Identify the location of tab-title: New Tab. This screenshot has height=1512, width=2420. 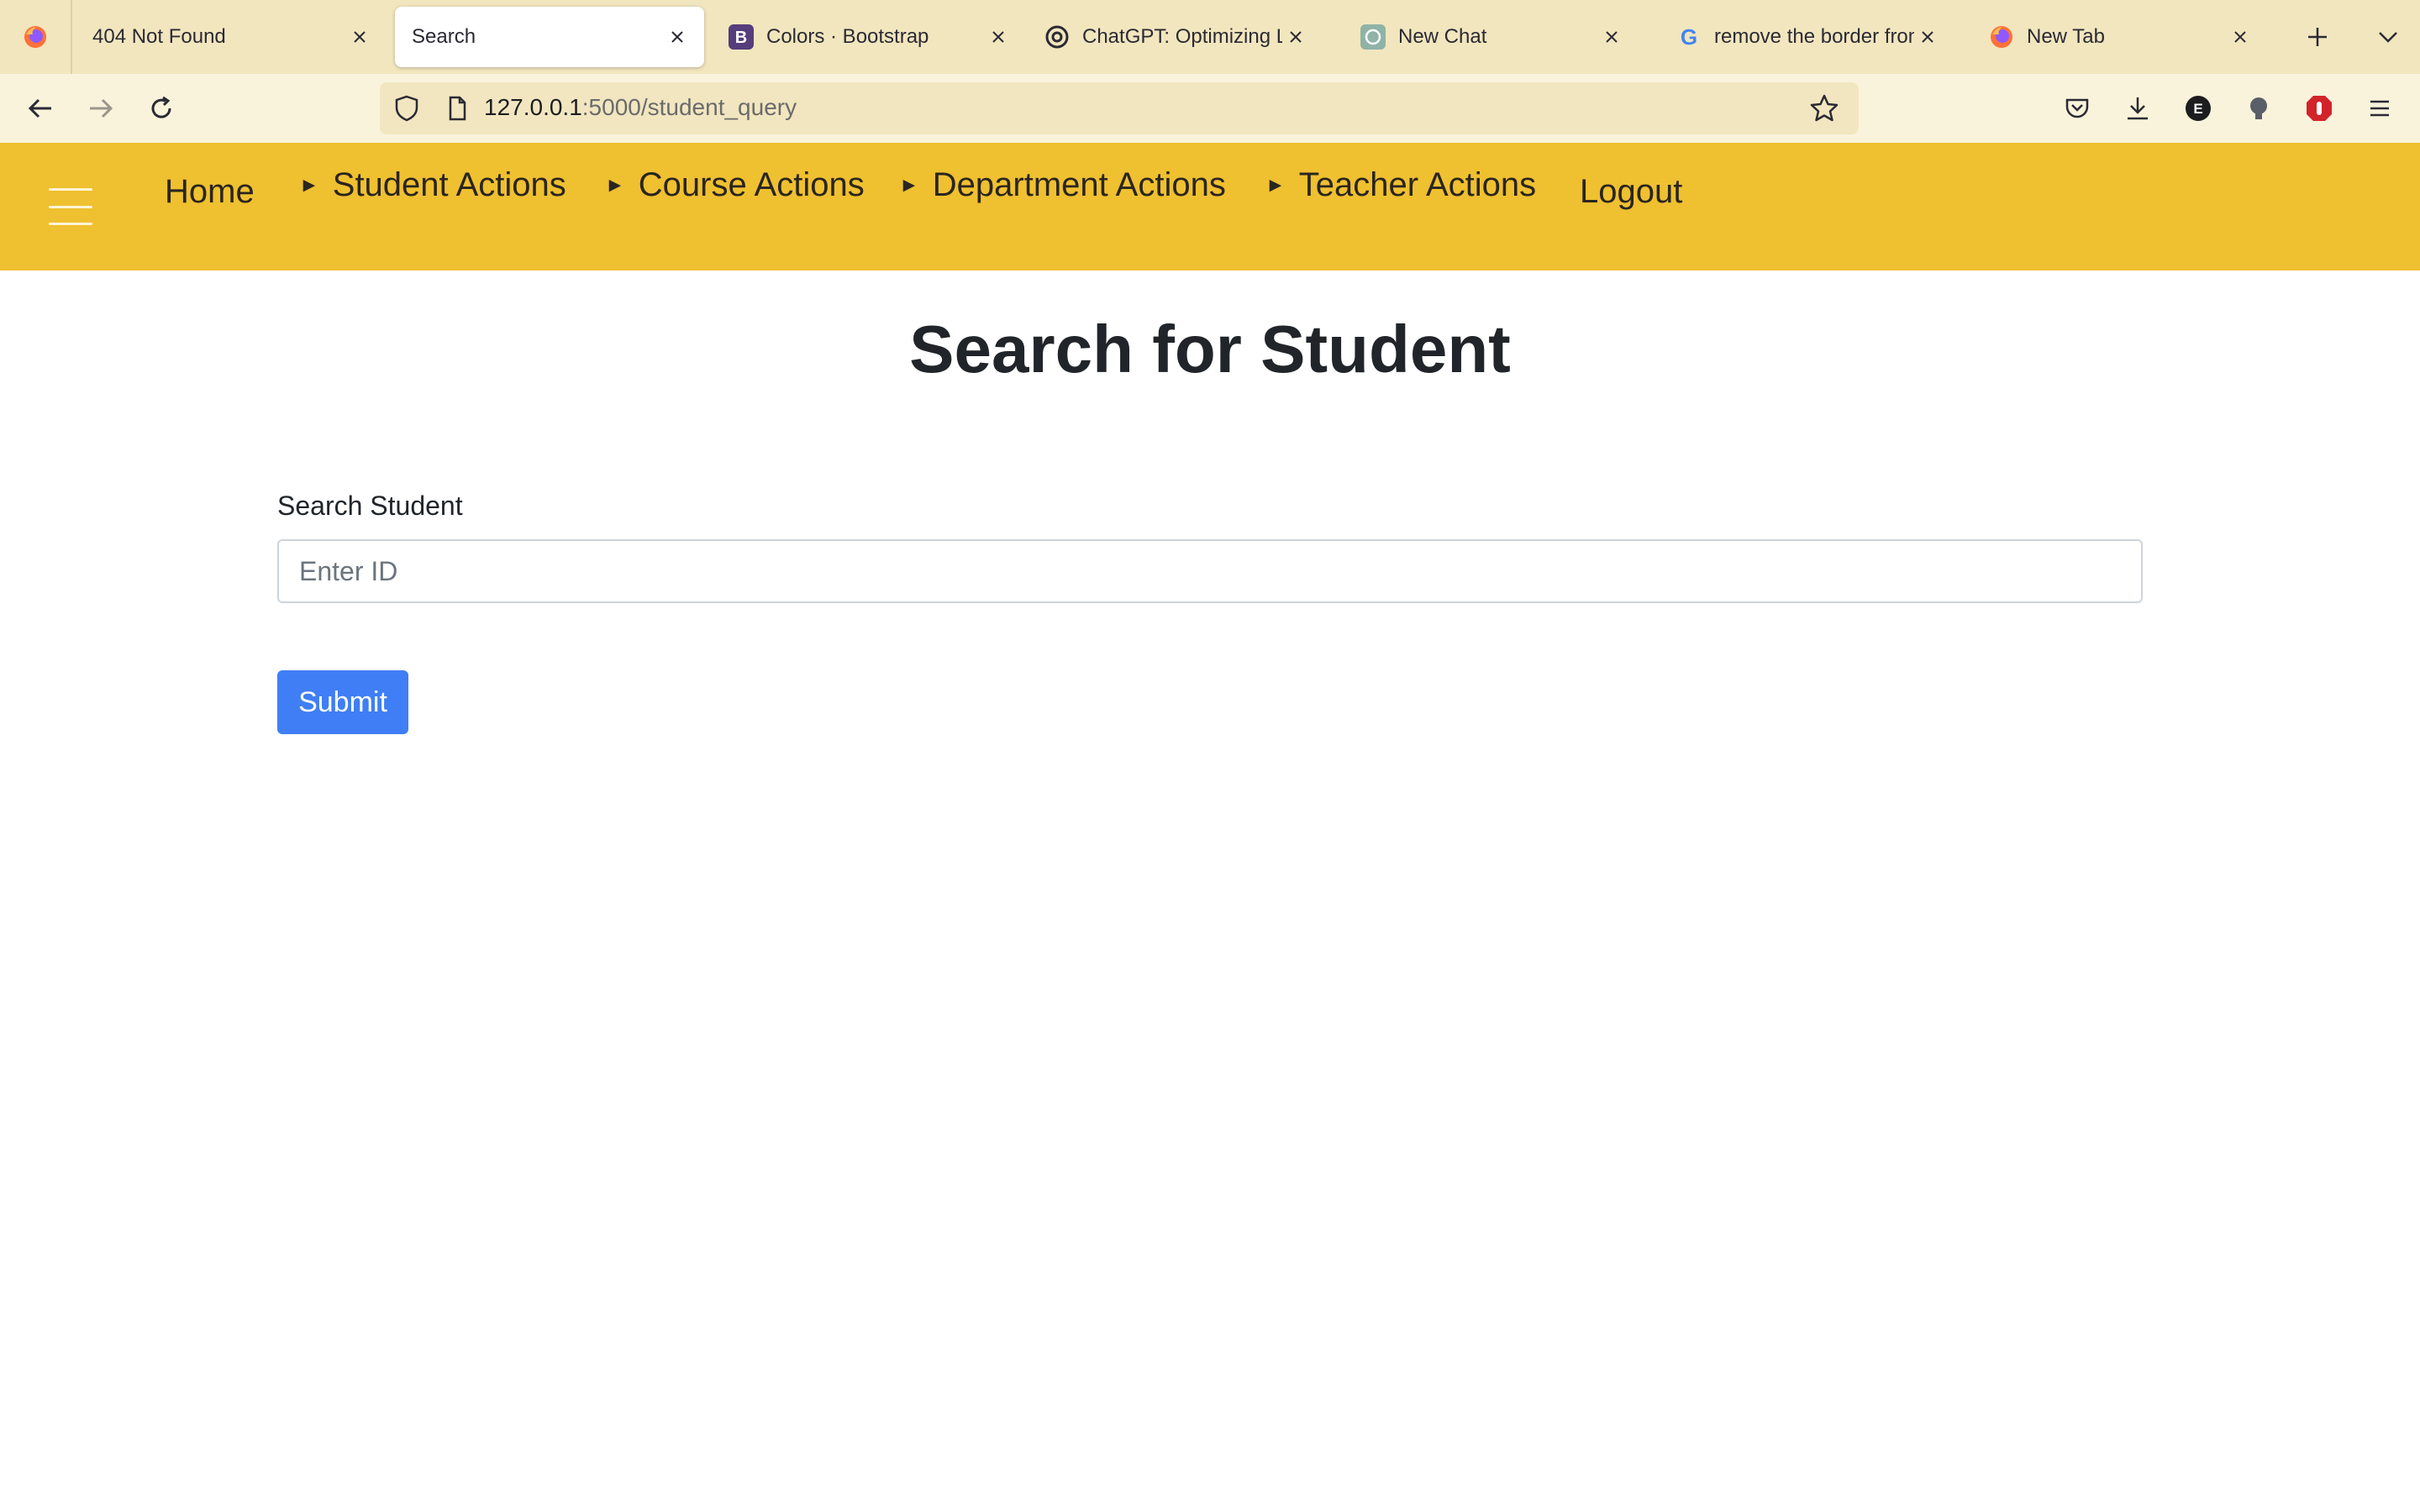
(2066, 36).